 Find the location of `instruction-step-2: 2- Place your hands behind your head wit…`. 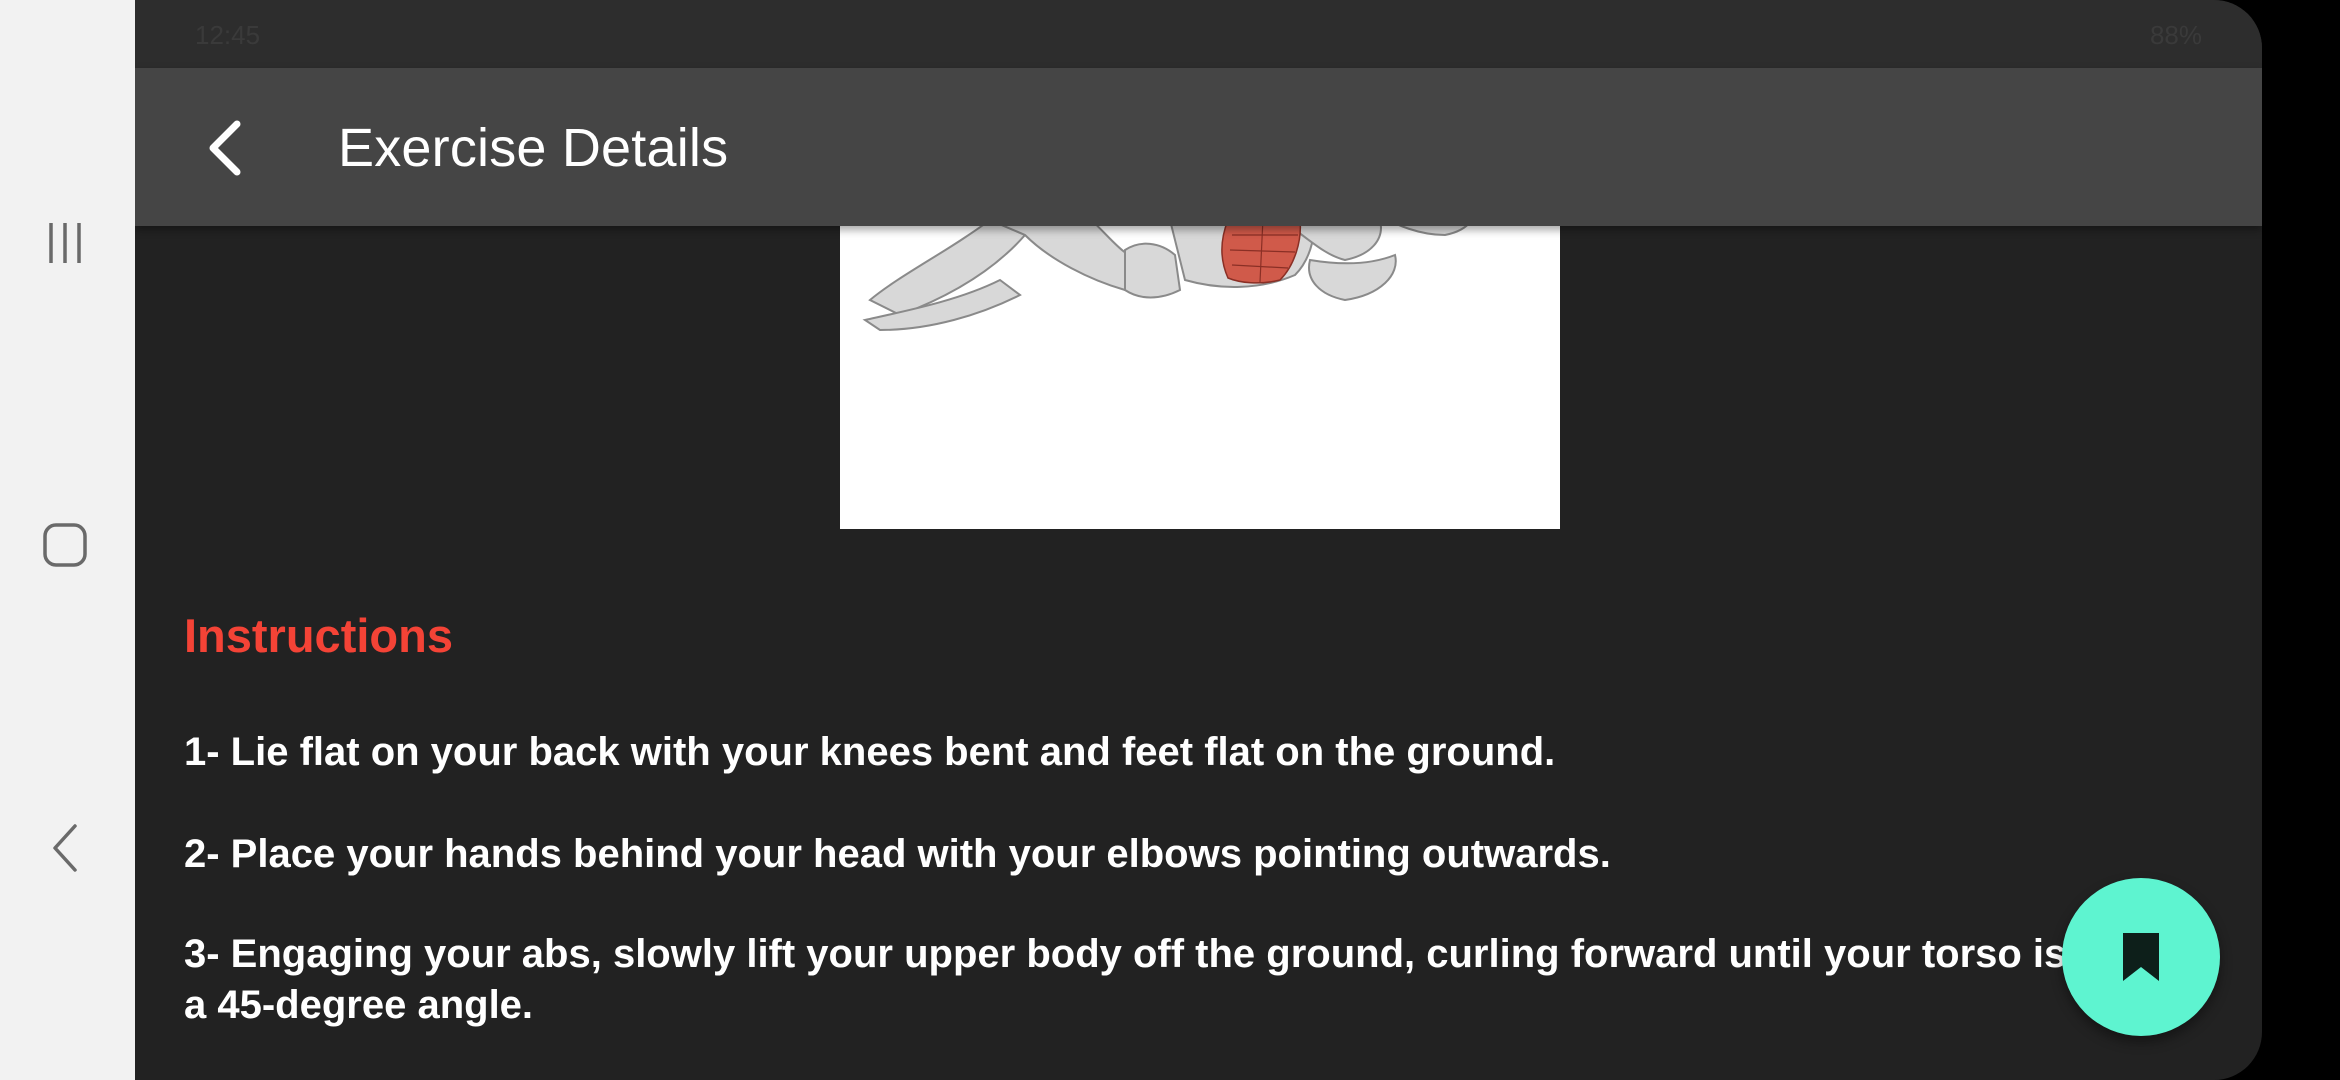

instruction-step-2: 2- Place your hands behind your head wit… is located at coordinates (897, 854).